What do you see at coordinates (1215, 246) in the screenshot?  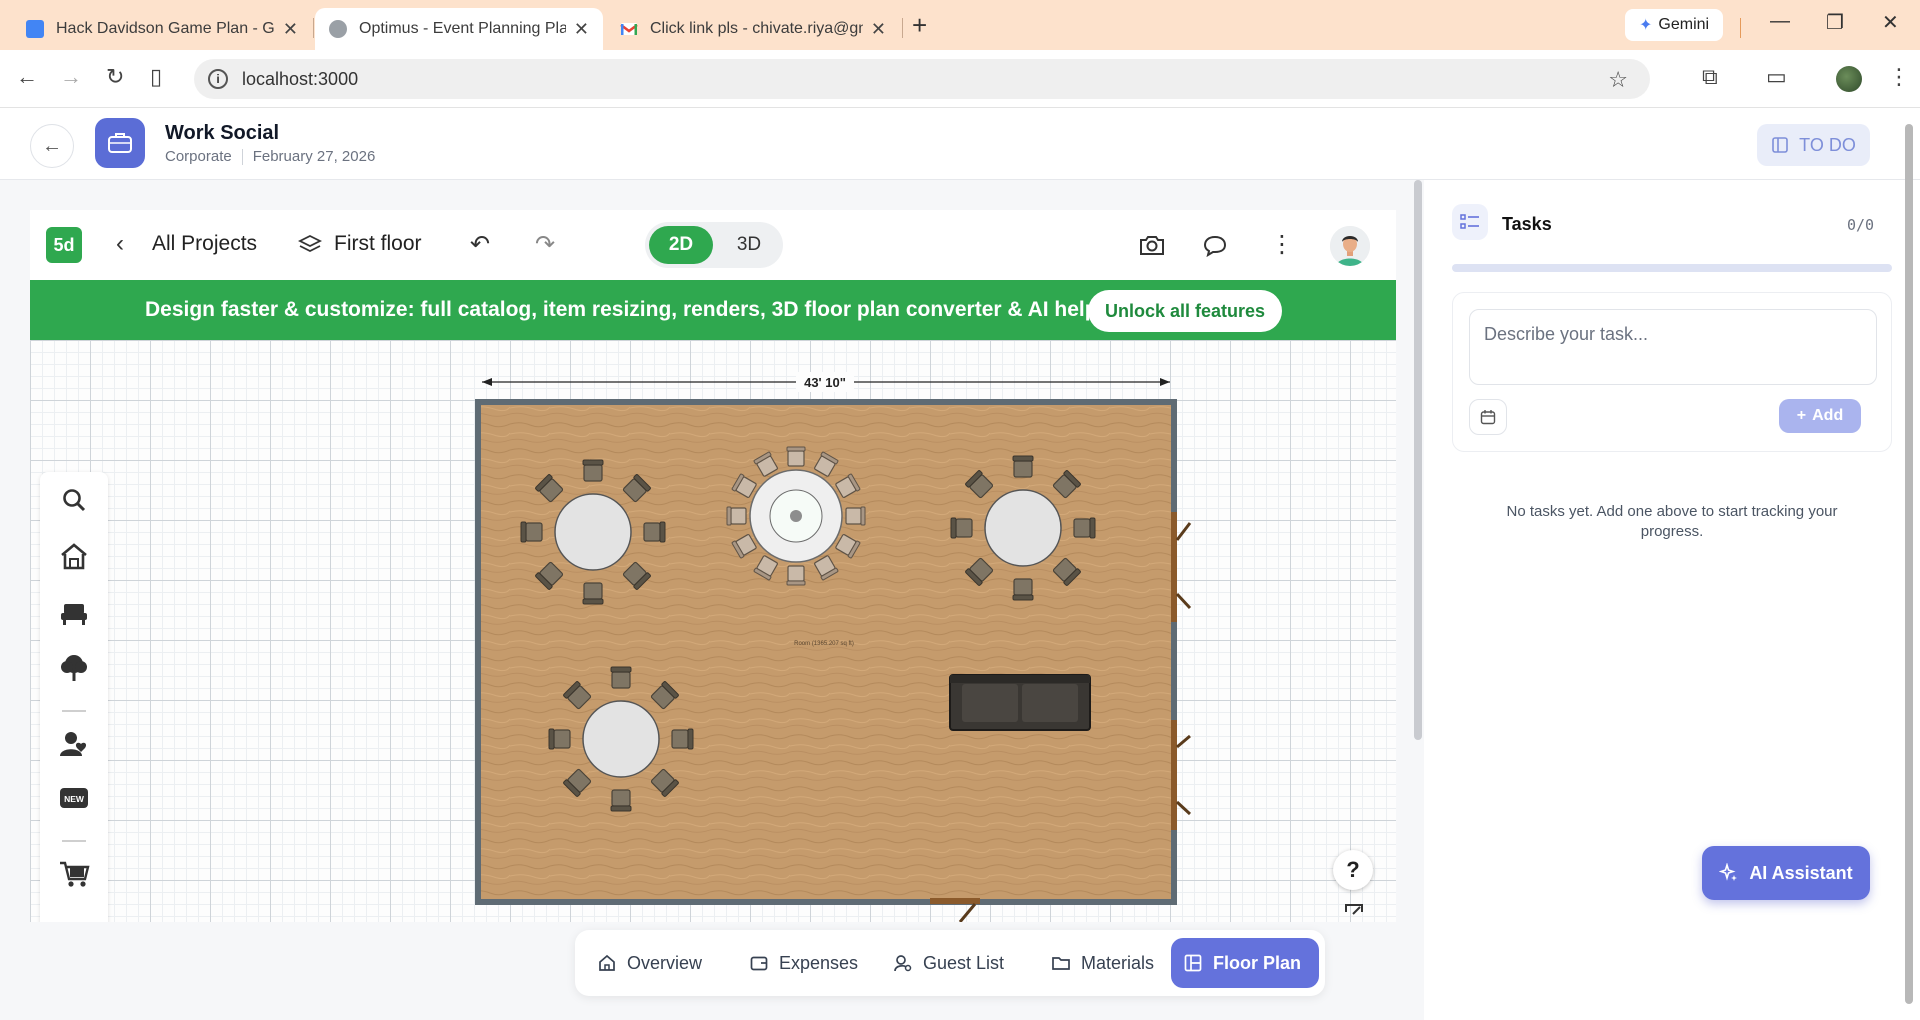 I see `comment-icon` at bounding box center [1215, 246].